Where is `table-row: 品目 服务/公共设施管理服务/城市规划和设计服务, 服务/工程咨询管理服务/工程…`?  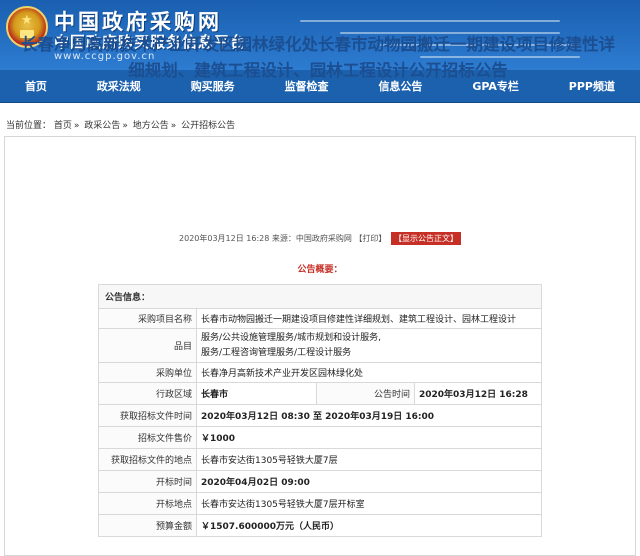
table-row: 品目 服务/公共设施管理服务/城市规划和设计服务, 服务/工程咨询管理服务/工程… is located at coordinates (320, 345).